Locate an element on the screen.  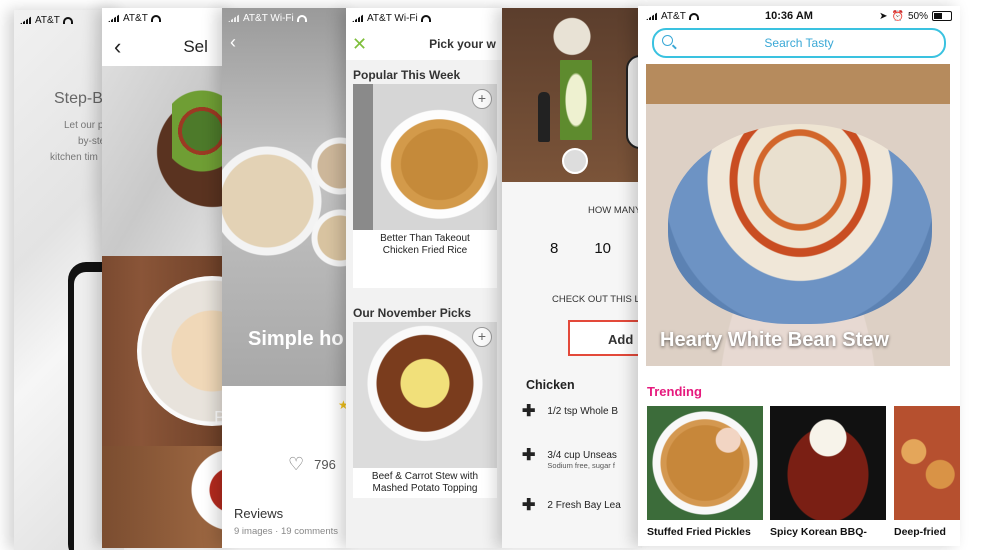
ingredient-row: ✚ 1/2 tsp Whole B is located at coordinates (570, 412).